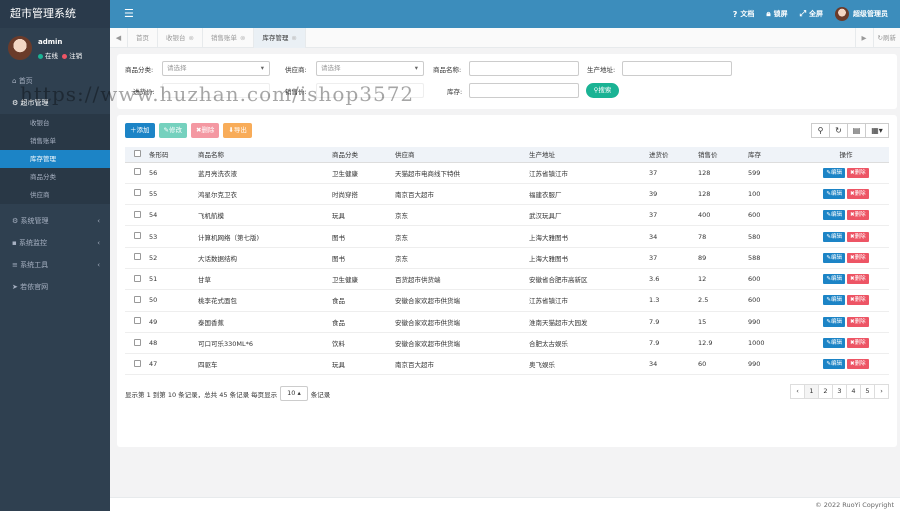 Image resolution: width=900 pixels, height=511 pixels. I want to click on page-size-select: 10 ▴, so click(294, 393).